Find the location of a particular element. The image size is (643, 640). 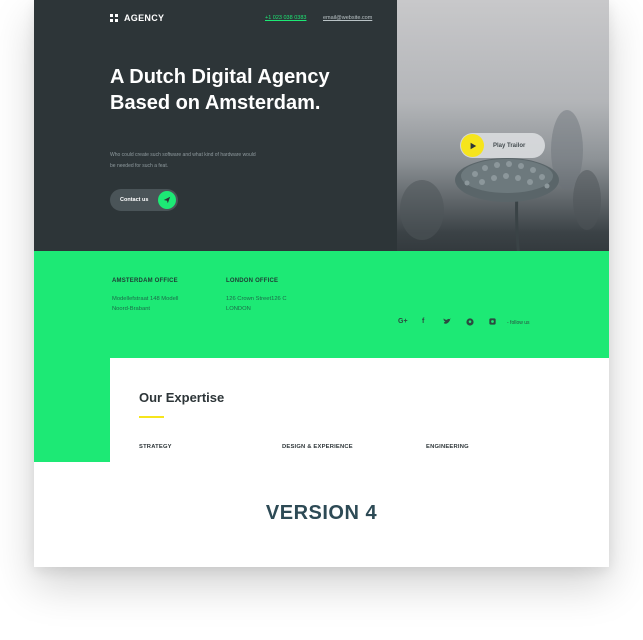

google-plus-icon: G+ is located at coordinates (403, 321).